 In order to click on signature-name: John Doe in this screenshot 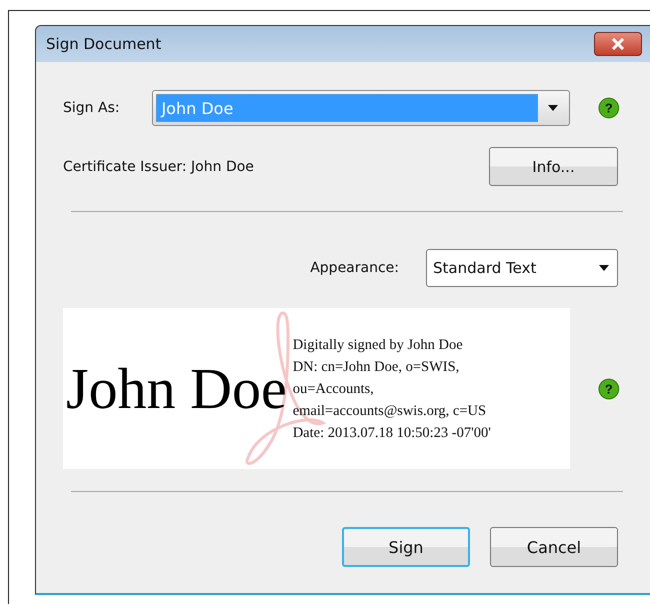, I will do `click(176, 388)`.